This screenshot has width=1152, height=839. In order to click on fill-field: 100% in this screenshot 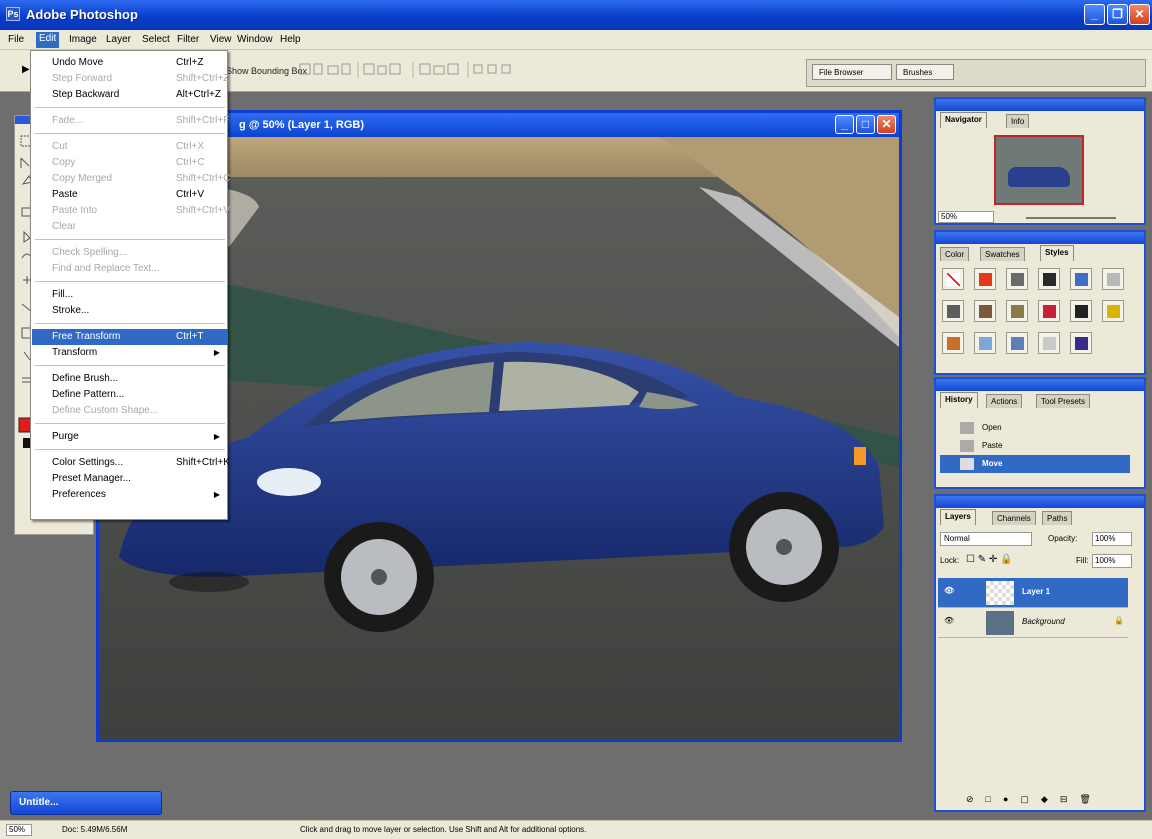, I will do `click(1112, 561)`.